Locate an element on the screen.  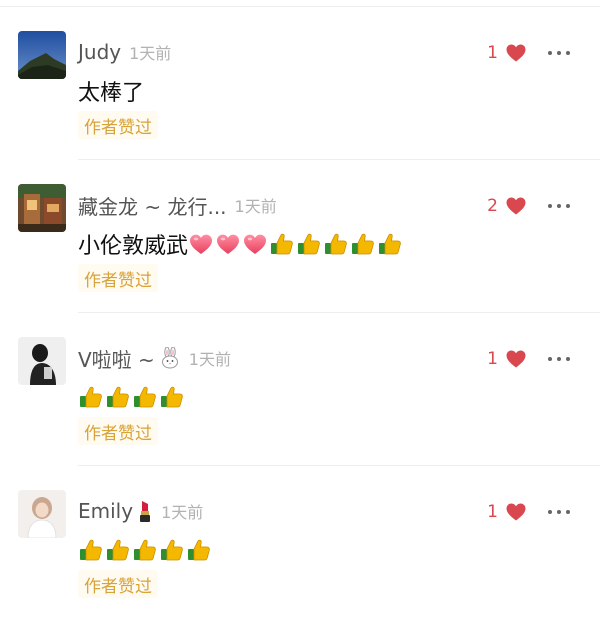
comment-text-value: 小伦敦威武 is located at coordinates (133, 246).